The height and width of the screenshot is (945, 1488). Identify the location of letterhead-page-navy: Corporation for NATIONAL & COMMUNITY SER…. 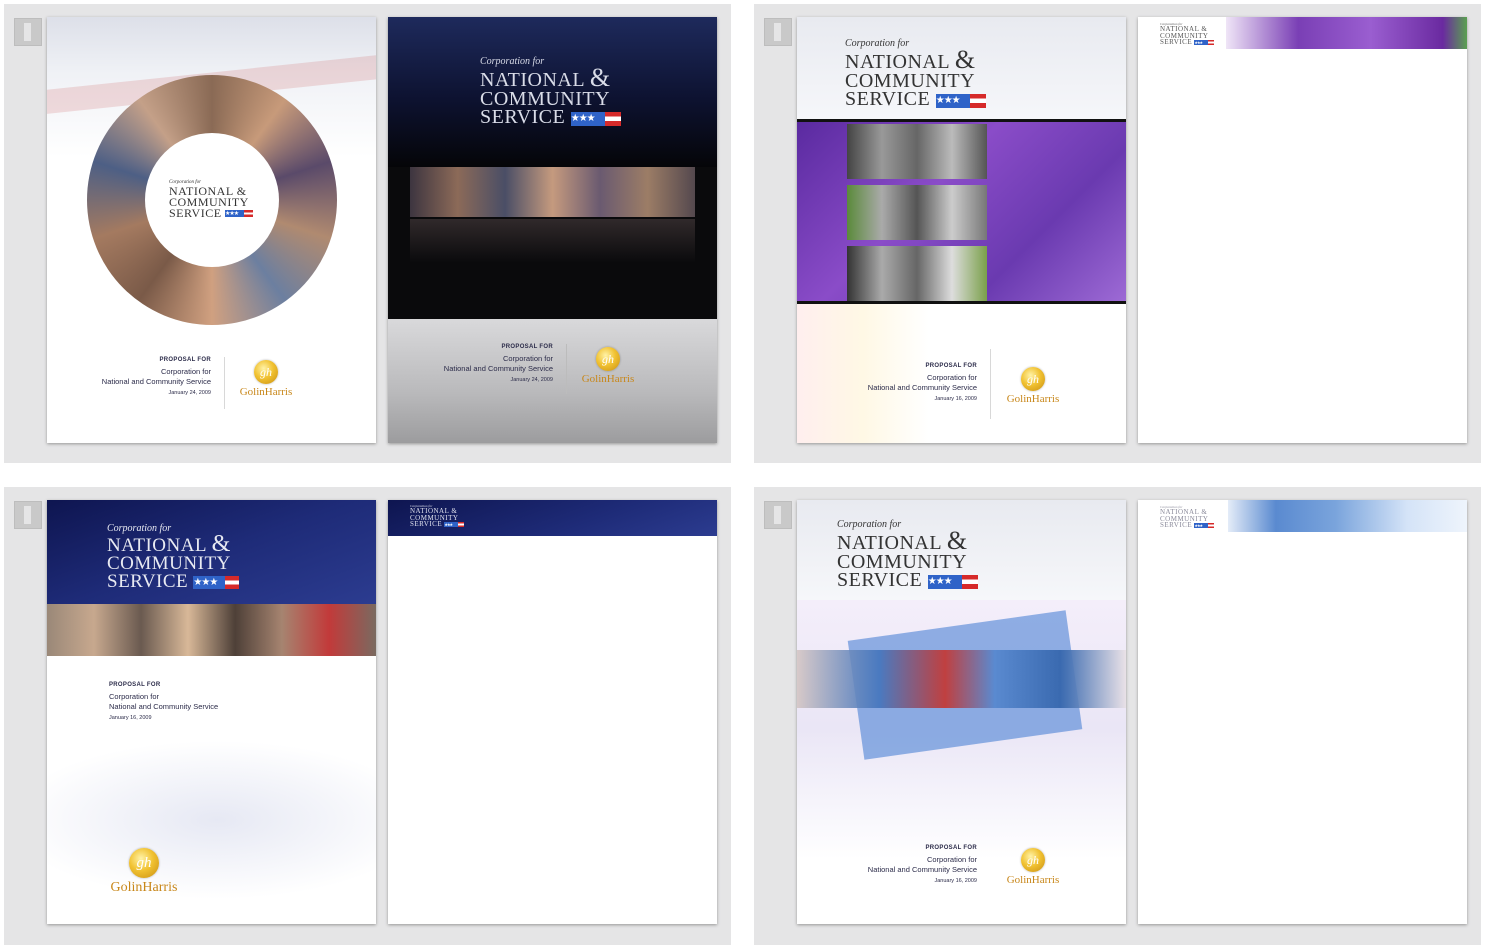
(552, 712).